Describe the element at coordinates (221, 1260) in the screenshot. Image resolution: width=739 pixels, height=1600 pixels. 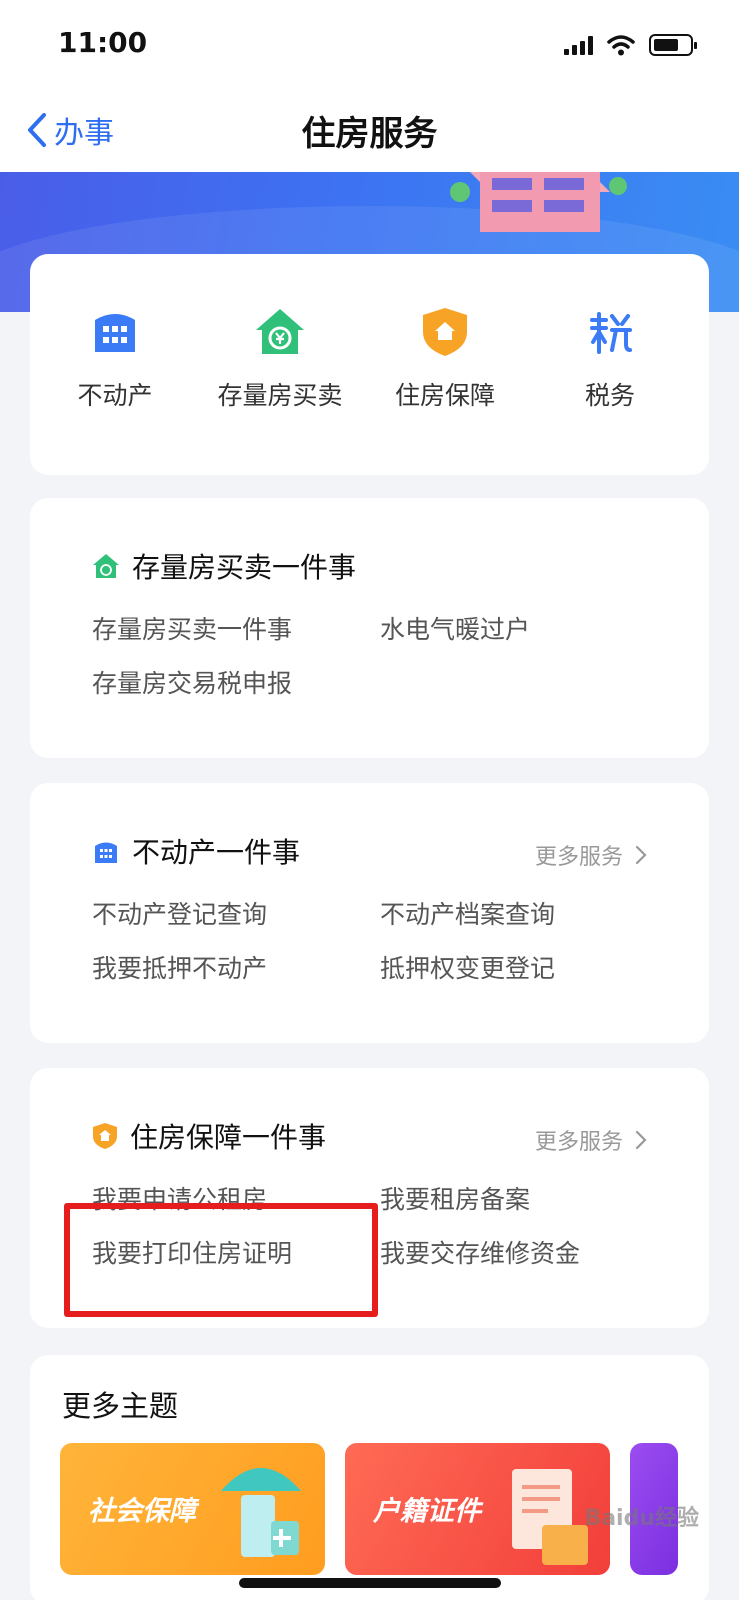
I see `highlight-annotation` at that location.